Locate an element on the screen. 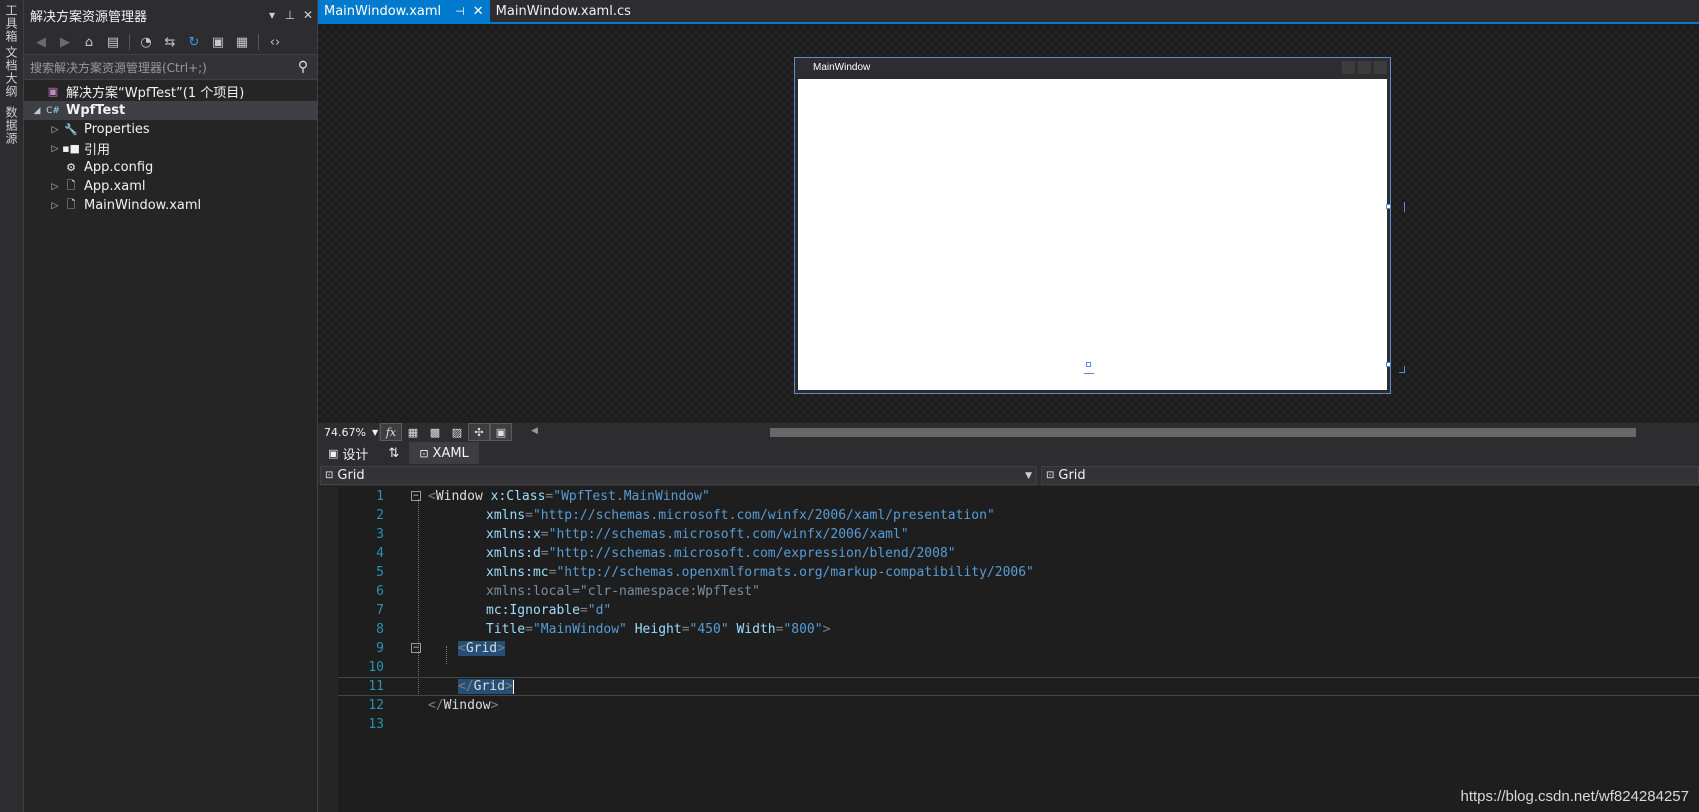 This screenshot has height=812, width=1699. search-input: 搜索解决方案资源管理器(Ctrl+;) is located at coordinates (159, 67).